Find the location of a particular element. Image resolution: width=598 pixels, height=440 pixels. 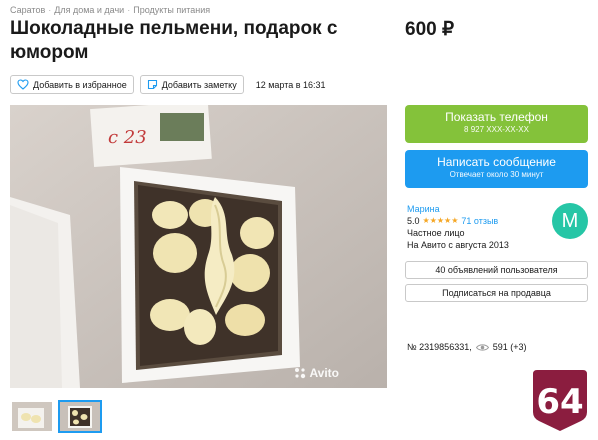

note-icon is located at coordinates (152, 84).